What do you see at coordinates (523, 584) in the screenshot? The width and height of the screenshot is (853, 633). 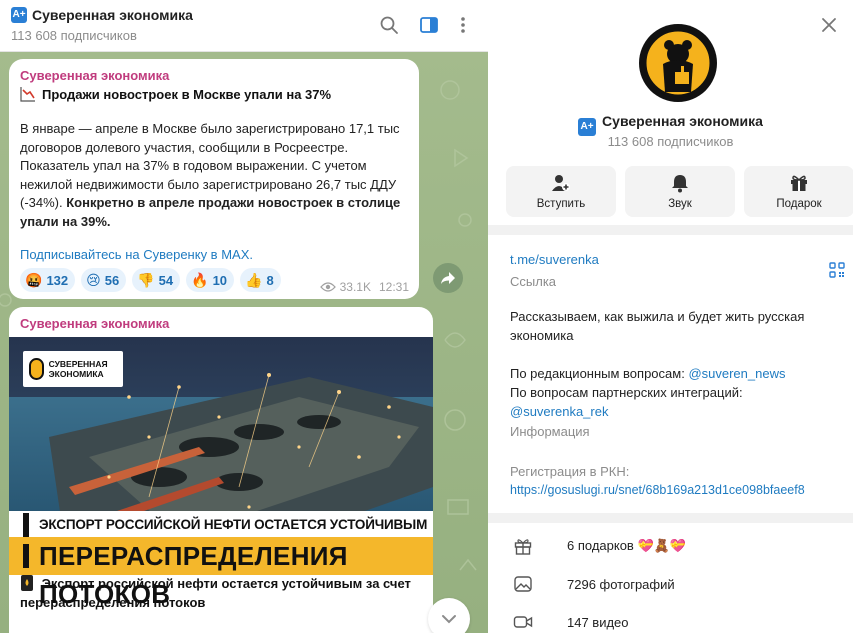 I see `photo-icon` at bounding box center [523, 584].